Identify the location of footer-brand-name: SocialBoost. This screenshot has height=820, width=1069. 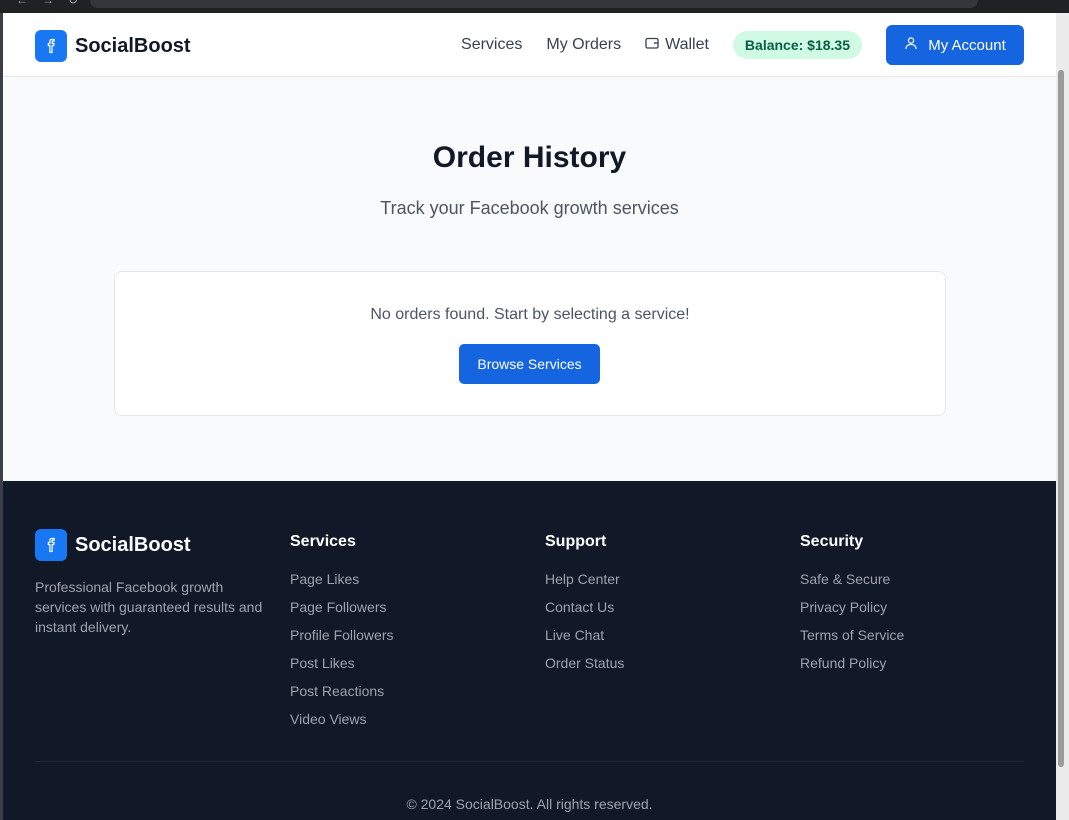
(133, 544).